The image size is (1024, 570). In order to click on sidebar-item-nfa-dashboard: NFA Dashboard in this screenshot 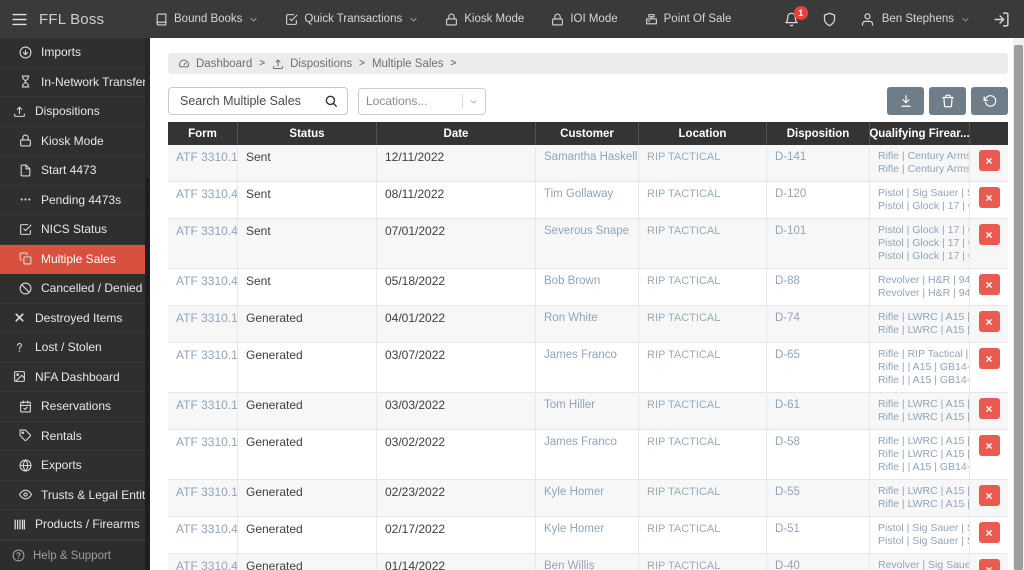, I will do `click(75, 377)`.